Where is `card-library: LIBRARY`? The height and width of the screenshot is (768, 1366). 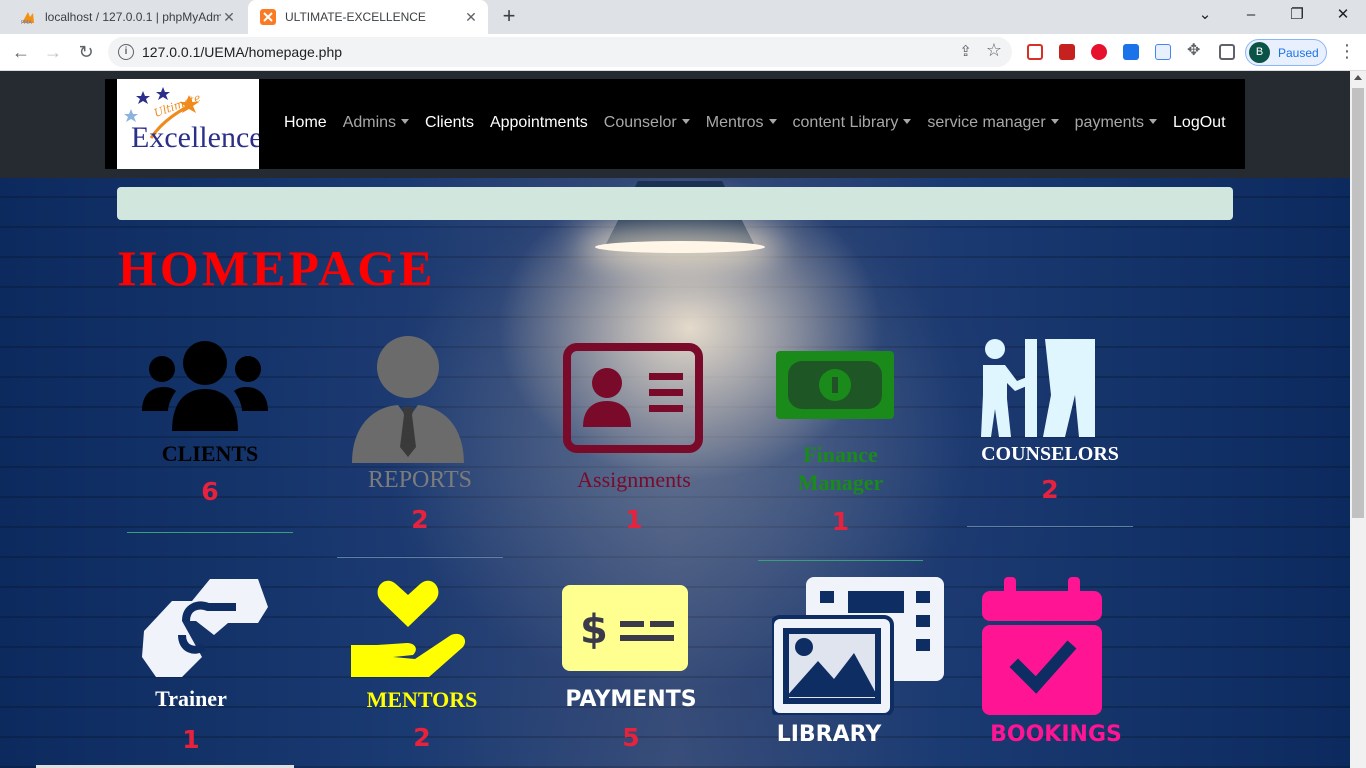
card-library: LIBRARY is located at coordinates (855, 672).